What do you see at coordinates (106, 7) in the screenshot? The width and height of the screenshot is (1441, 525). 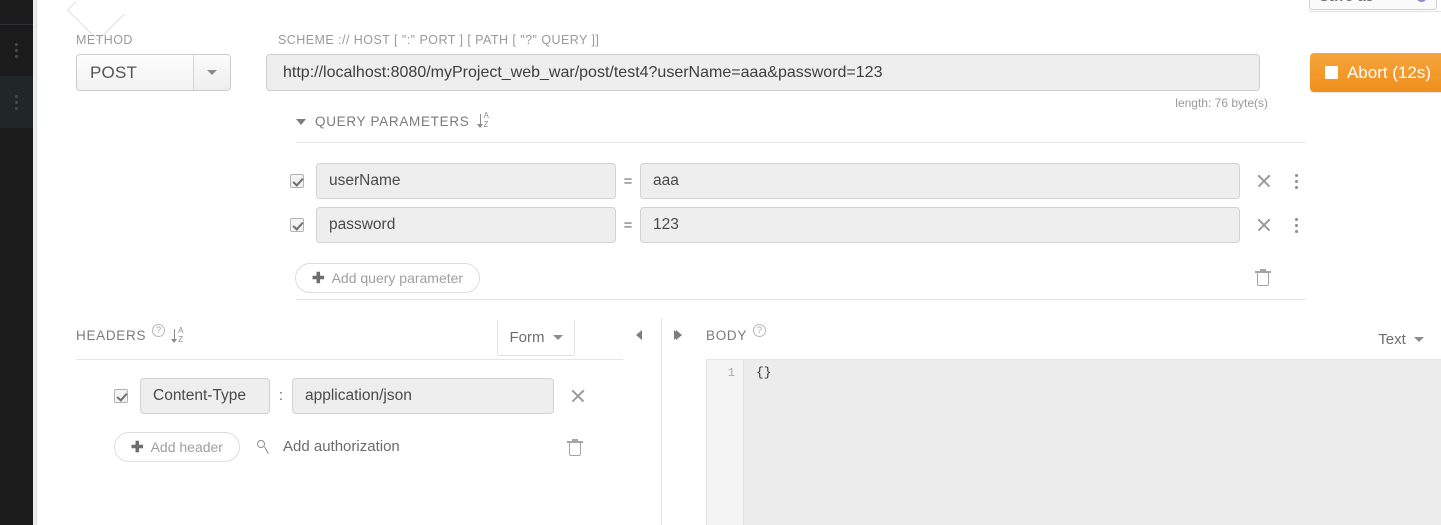 I see `panel-fold-mask` at bounding box center [106, 7].